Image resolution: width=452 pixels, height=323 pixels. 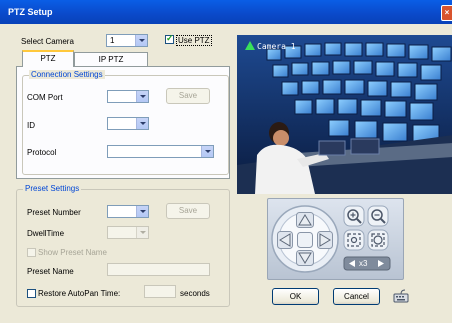 I want to click on focus-near-icon, so click(x=354, y=240).